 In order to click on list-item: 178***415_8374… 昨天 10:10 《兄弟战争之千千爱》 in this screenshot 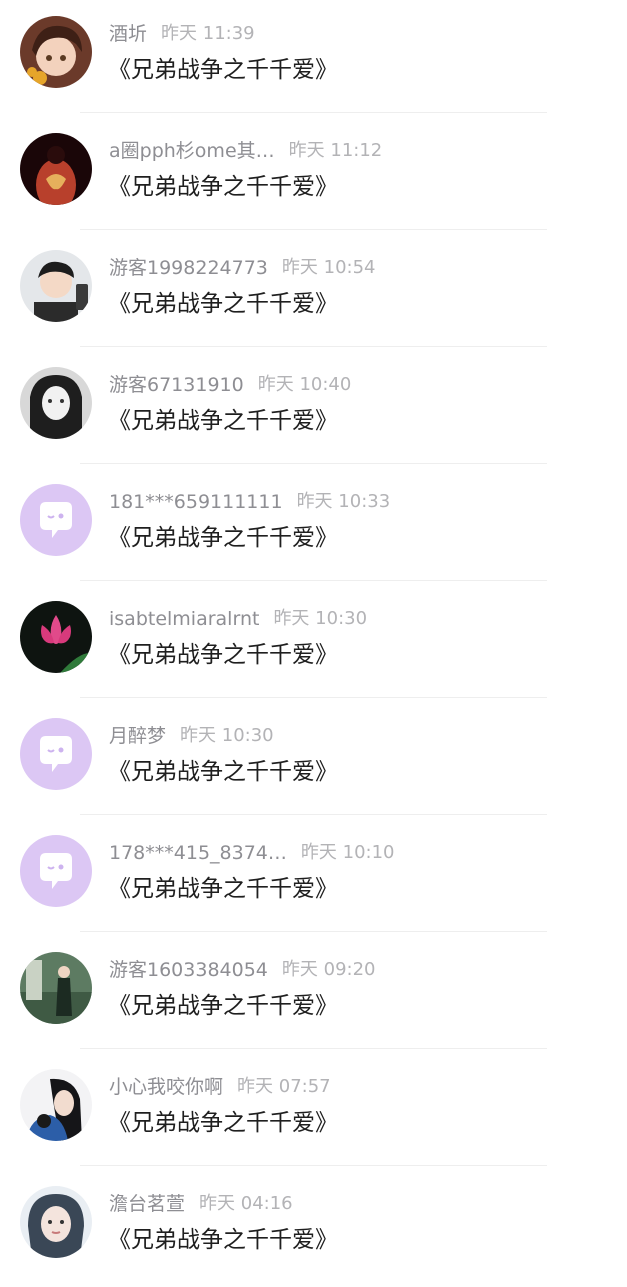, I will do `click(313, 877)`.